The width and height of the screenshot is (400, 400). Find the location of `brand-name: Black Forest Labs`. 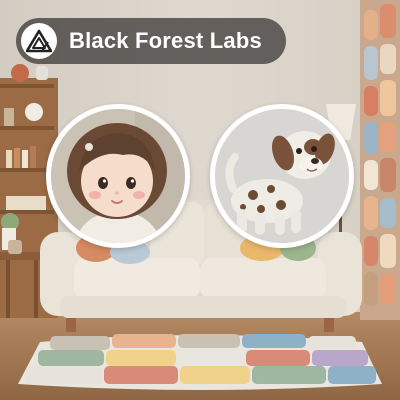

brand-name: Black Forest Labs is located at coordinates (165, 40).